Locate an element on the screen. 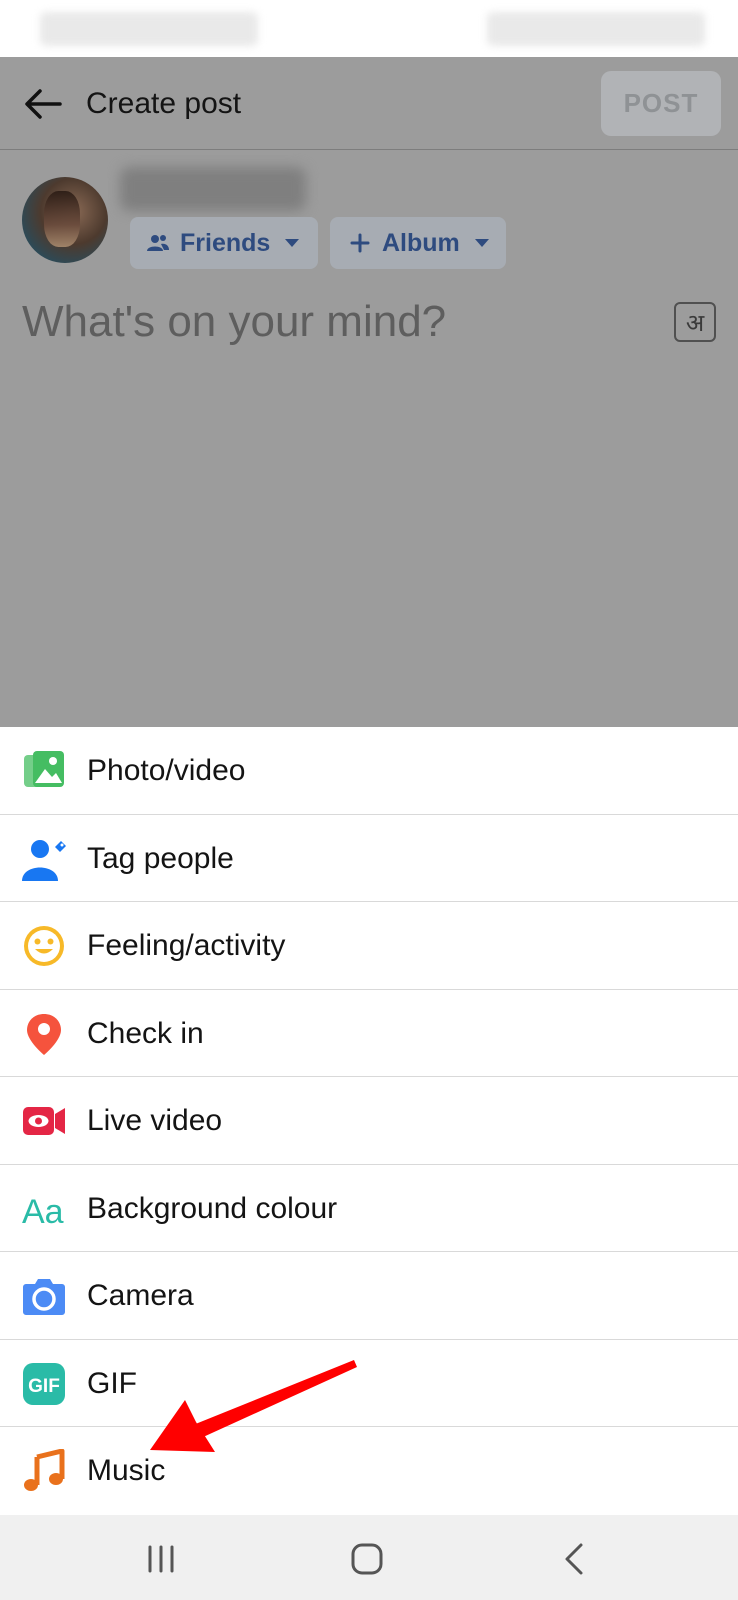 This screenshot has height=1600, width=738. music-icon is located at coordinates (44, 1470).